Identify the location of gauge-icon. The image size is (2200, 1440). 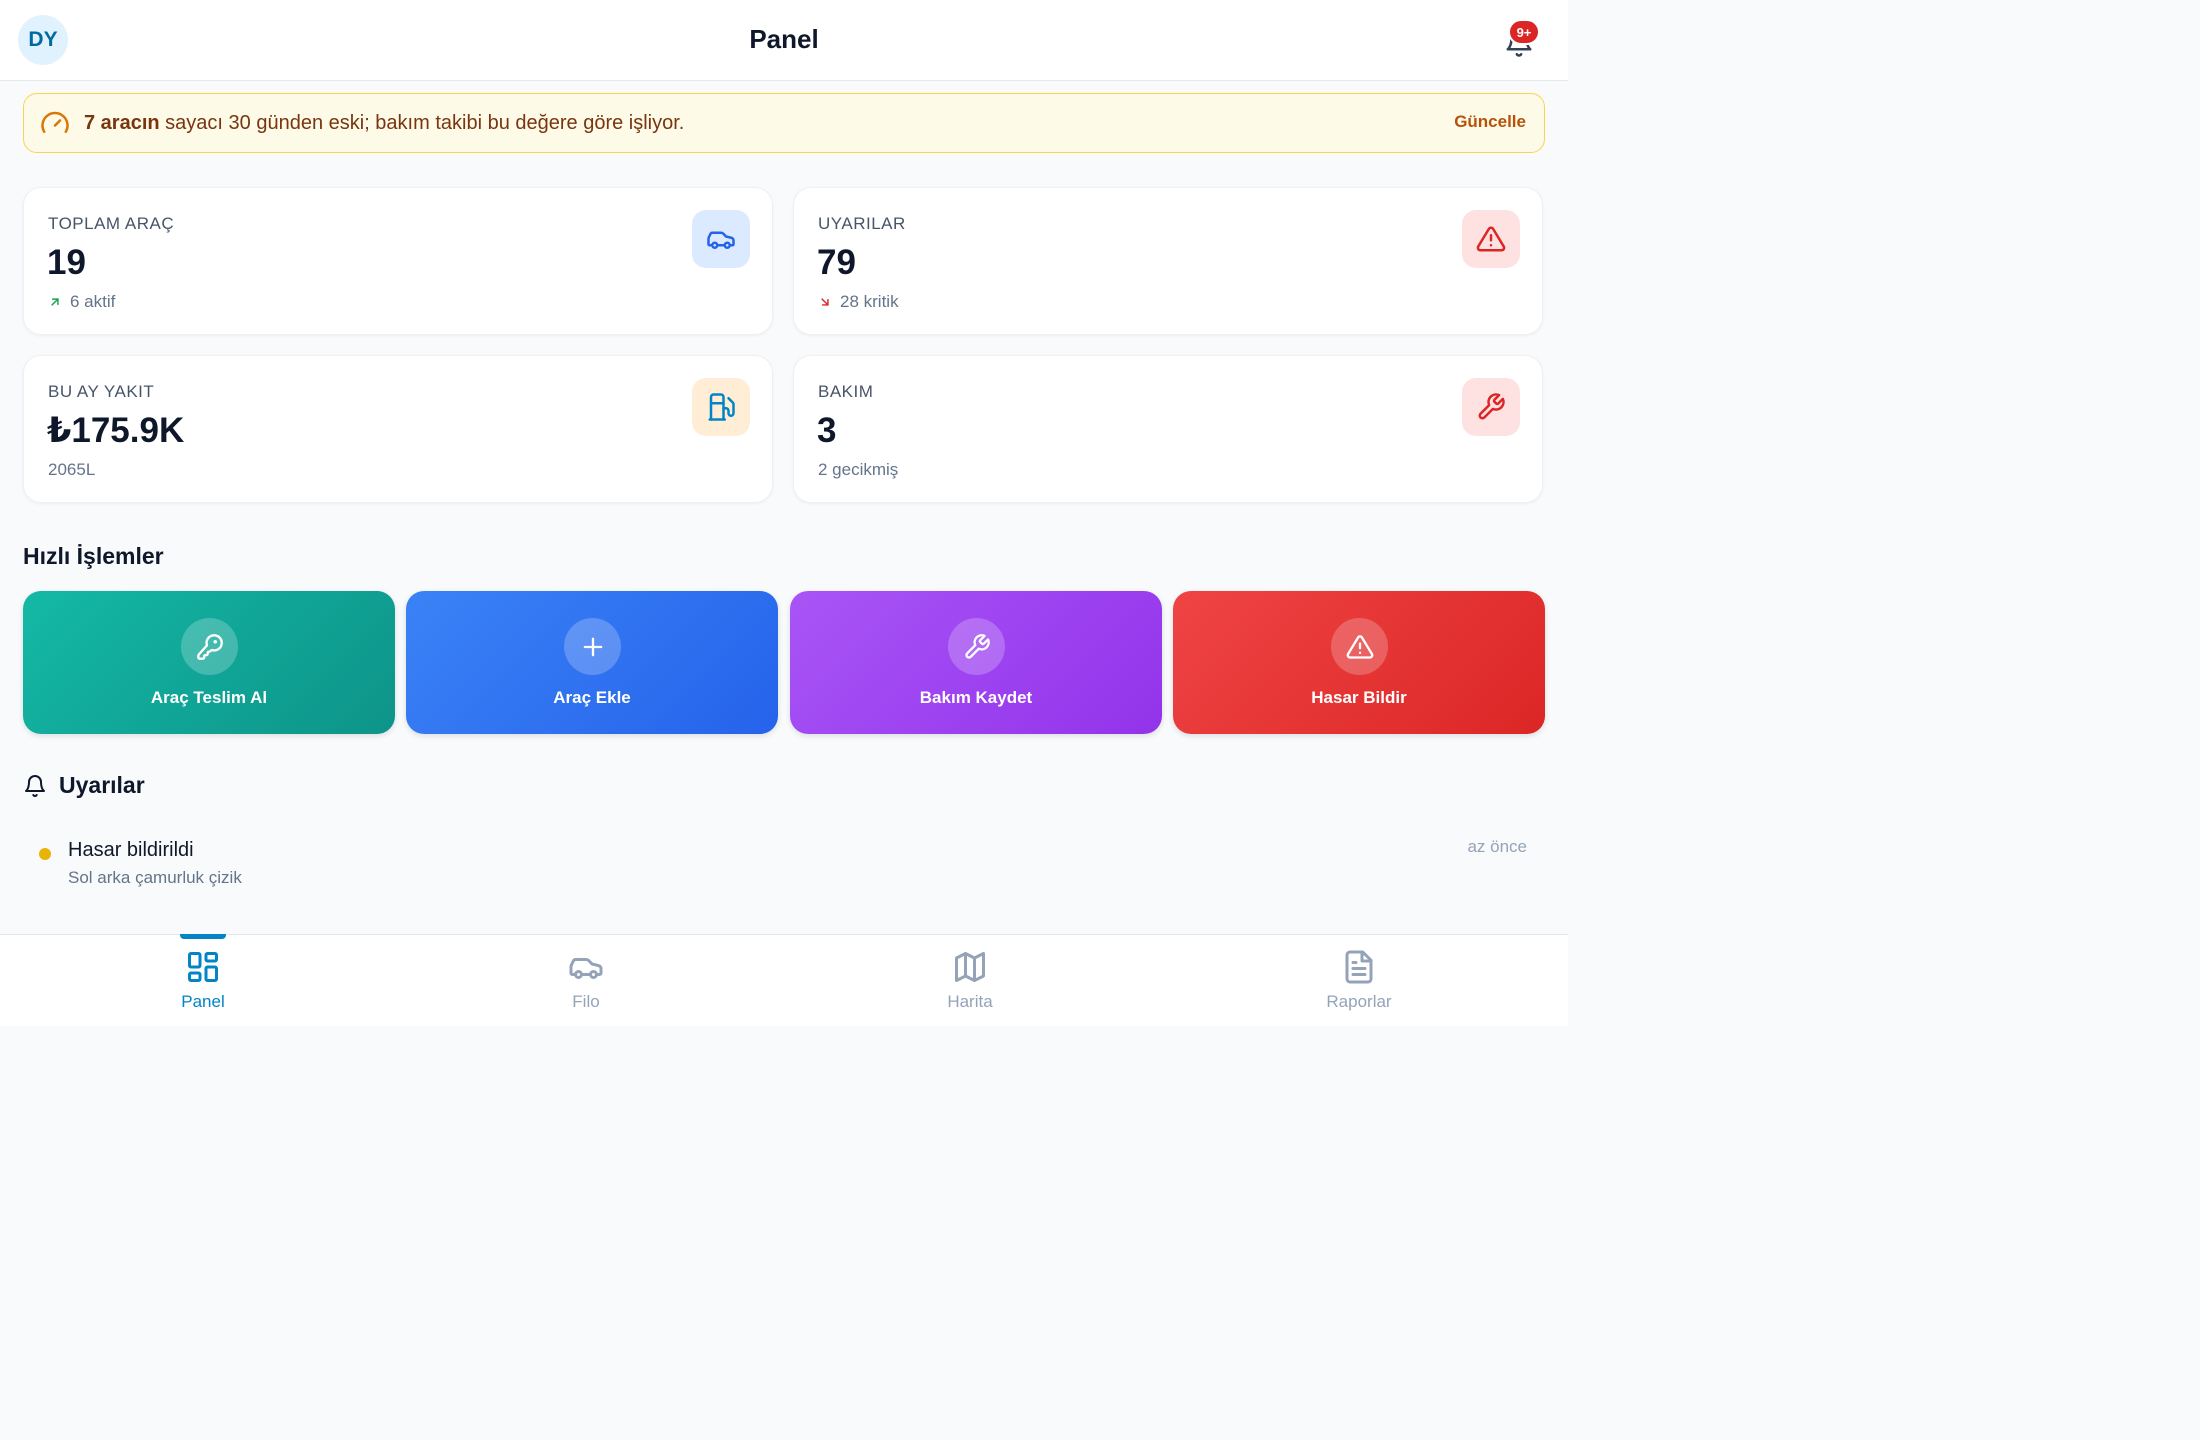
(55, 123).